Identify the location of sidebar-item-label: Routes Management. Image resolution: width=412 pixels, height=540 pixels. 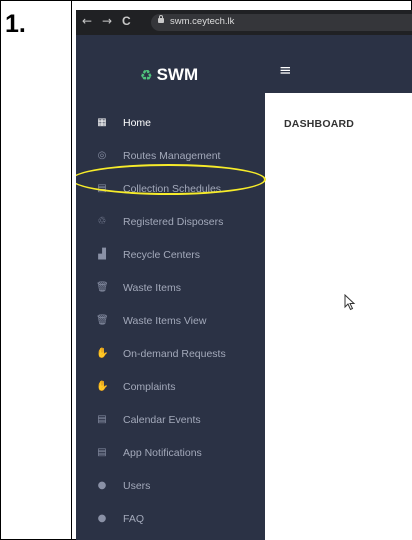
(172, 156).